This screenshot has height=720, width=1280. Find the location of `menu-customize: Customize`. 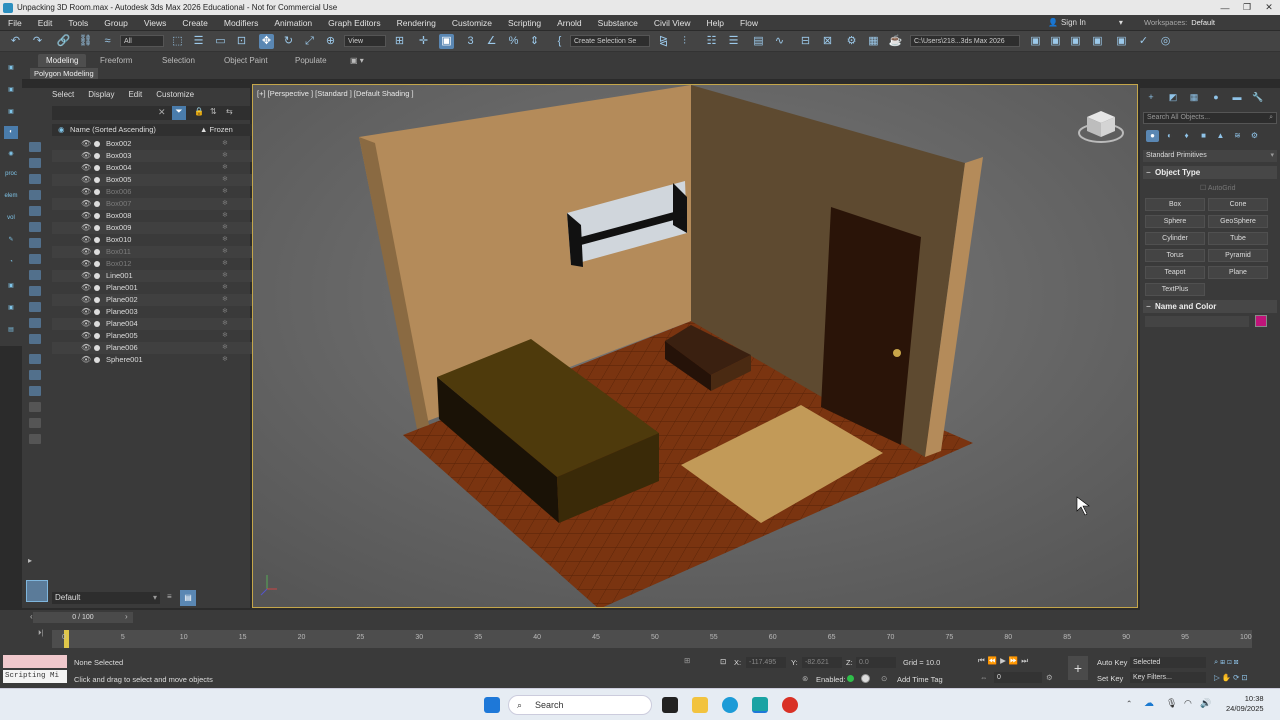

menu-customize: Customize is located at coordinates (472, 23).